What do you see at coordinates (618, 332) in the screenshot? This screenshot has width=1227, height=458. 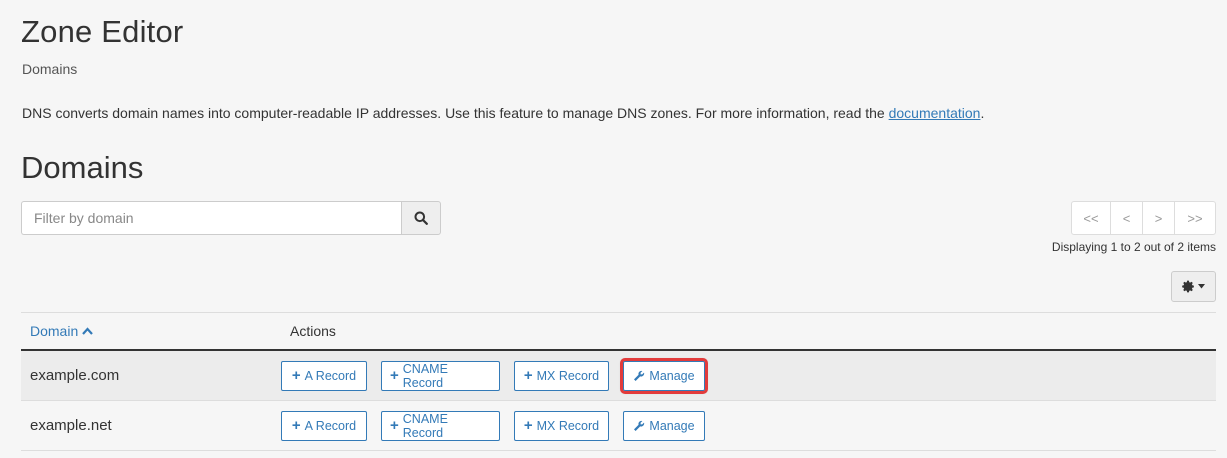 I see `table-header: Domain Actions` at bounding box center [618, 332].